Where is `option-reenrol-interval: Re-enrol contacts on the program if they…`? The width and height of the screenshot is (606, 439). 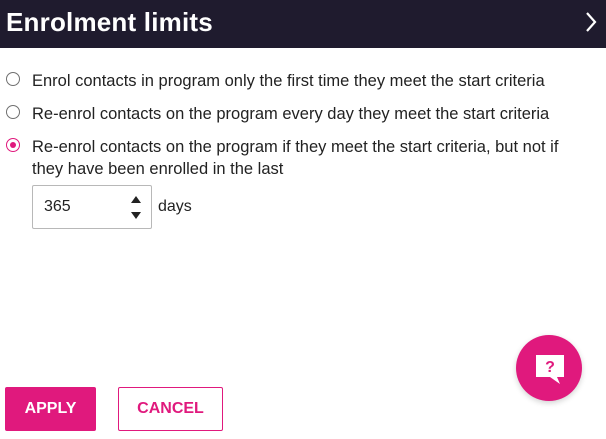
option-reenrol-interval: Re-enrol contacts on the program if they… is located at coordinates (301, 159).